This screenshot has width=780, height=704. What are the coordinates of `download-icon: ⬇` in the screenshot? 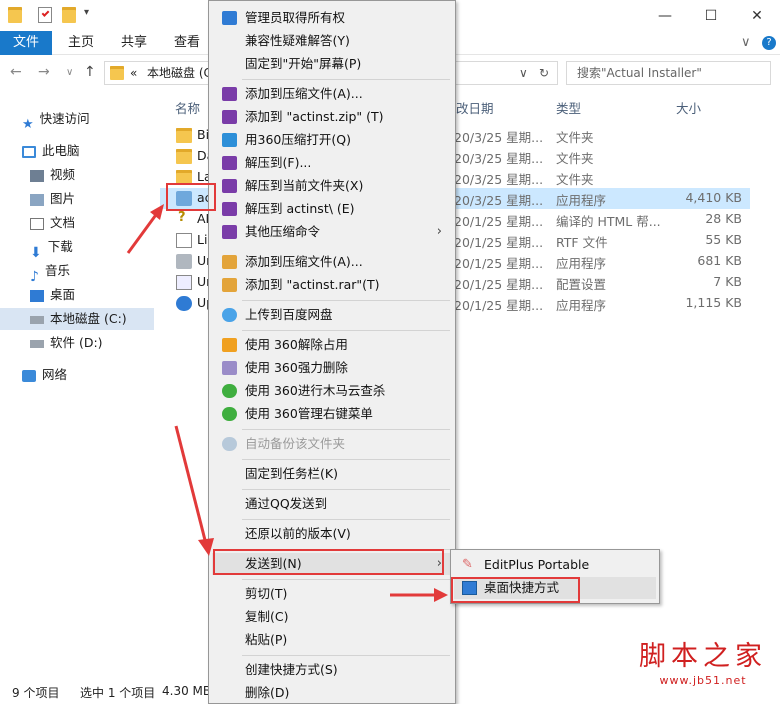 It's located at (36, 252).